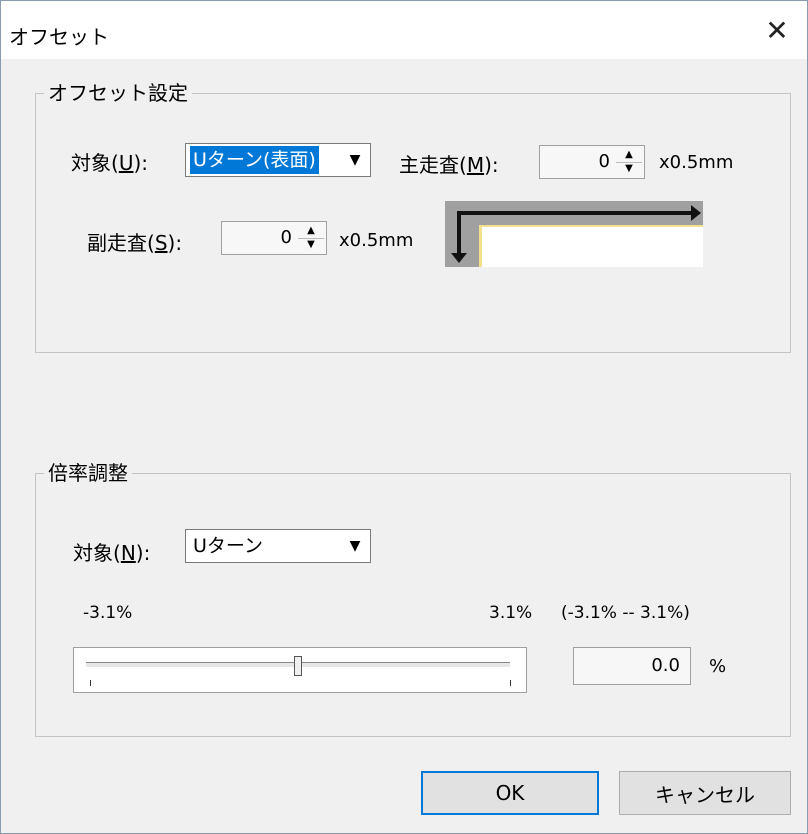 The width and height of the screenshot is (808, 834). What do you see at coordinates (404, 30) in the screenshot?
I see `title-bar: オフセット ✕` at bounding box center [404, 30].